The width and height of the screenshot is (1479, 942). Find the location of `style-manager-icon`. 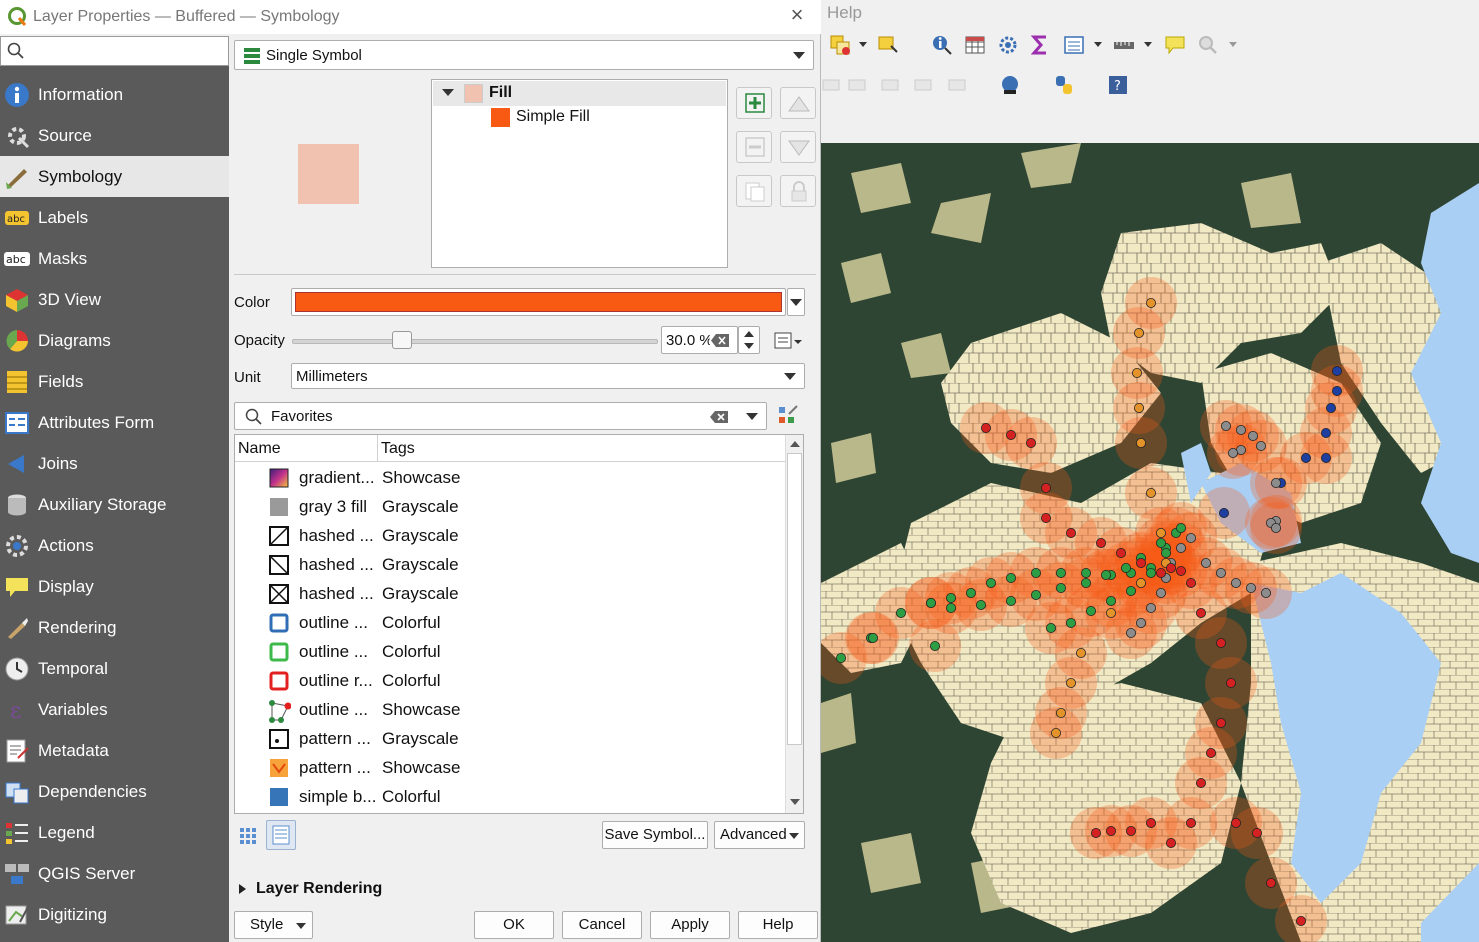

style-manager-icon is located at coordinates (789, 416).